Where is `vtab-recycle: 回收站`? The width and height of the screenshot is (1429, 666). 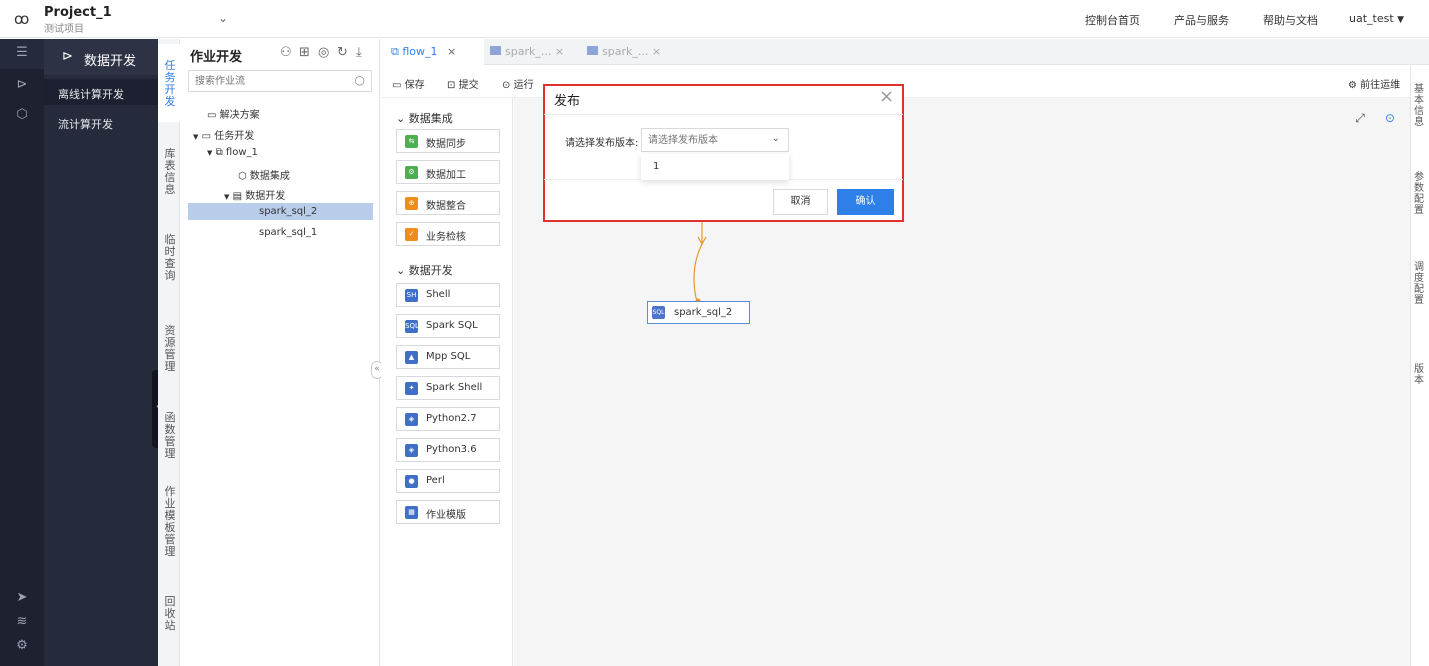 vtab-recycle: 回收站 is located at coordinates (170, 614).